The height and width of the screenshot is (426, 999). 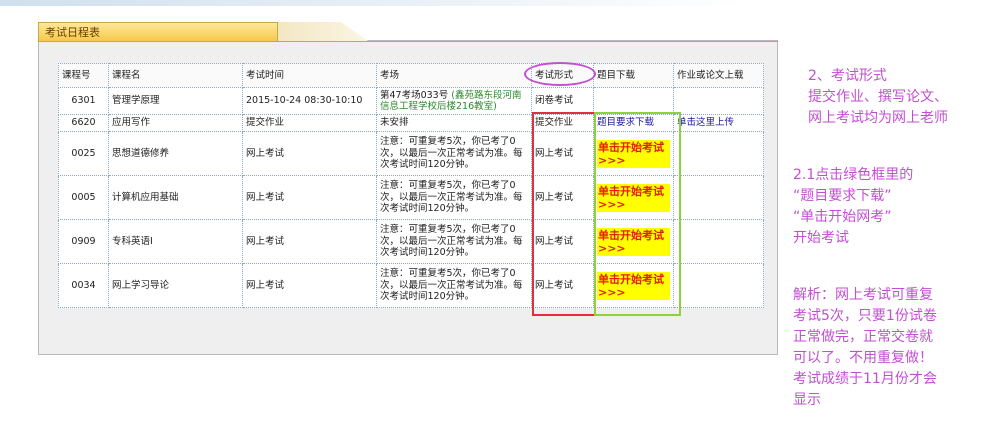 What do you see at coordinates (309, 75) in the screenshot?
I see `header-exam-time: 考试时间` at bounding box center [309, 75].